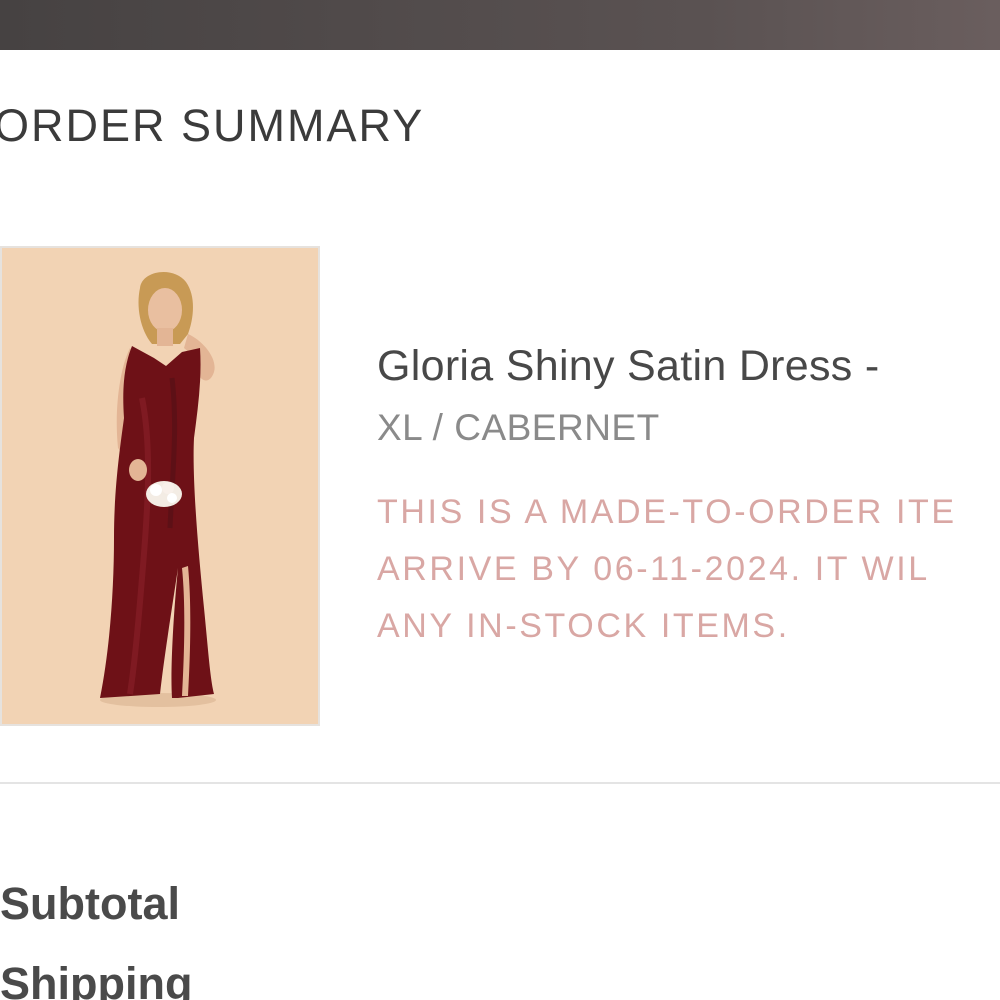 This screenshot has width=1000, height=1000. I want to click on divider, so click(500, 783).